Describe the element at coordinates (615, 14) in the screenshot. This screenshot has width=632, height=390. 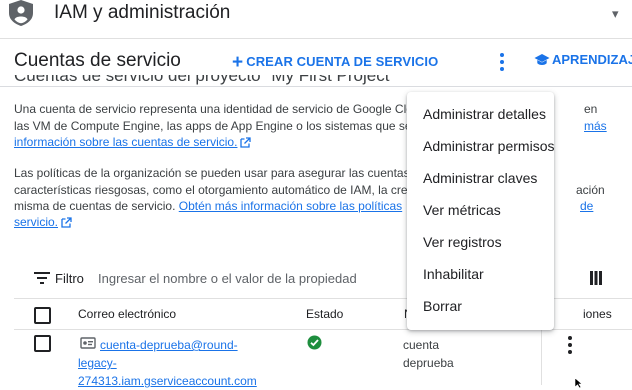
I see `dropdown-chevron-icon: ▾` at that location.